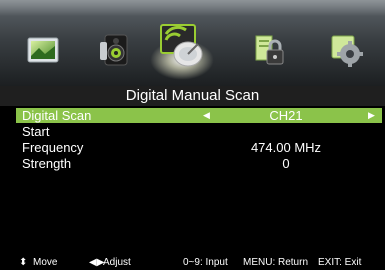 This screenshot has width=385, height=270. Describe the element at coordinates (199, 131) in the screenshot. I see `menu-row-start: Start` at that location.